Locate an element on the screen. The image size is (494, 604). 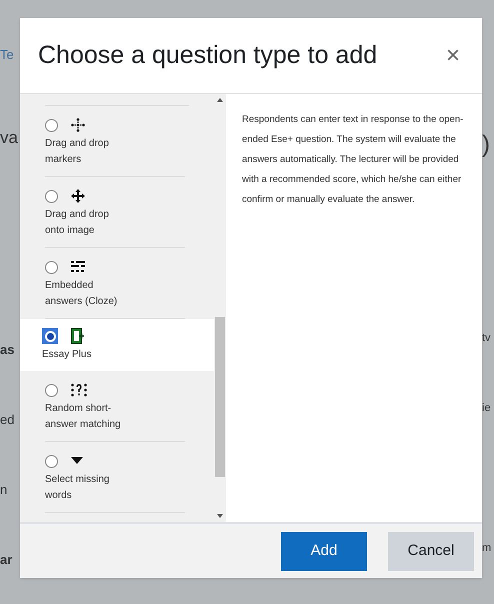
cancel-button: Cancel is located at coordinates (431, 551).